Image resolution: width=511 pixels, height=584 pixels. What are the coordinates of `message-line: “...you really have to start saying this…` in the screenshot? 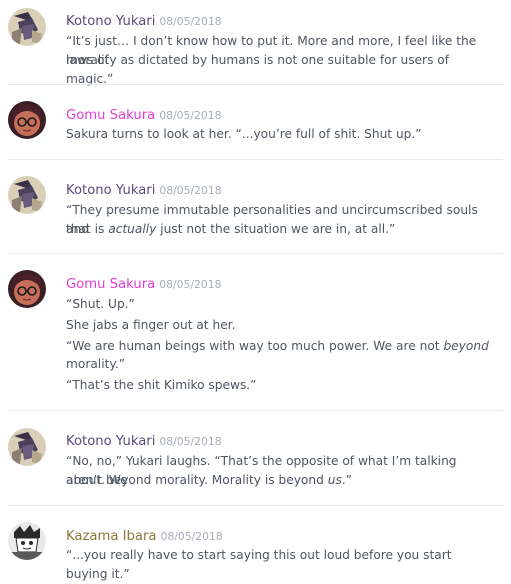 It's located at (259, 564).